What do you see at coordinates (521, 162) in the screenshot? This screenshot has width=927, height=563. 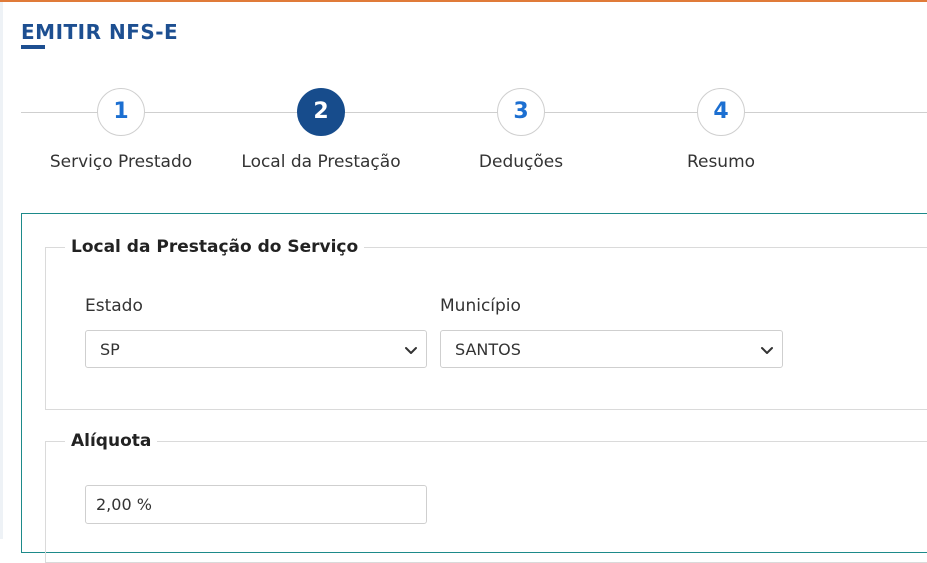 I see `step-label: Deduções` at bounding box center [521, 162].